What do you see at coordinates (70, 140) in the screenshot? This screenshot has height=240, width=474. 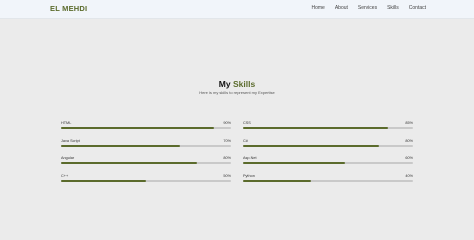 I see `skill-name: Java Script` at bounding box center [70, 140].